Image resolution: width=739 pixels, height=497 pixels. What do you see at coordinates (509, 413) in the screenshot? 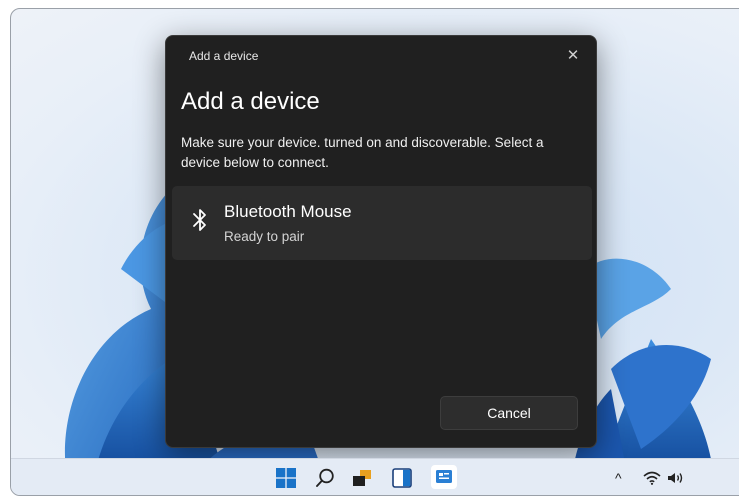
I see `cancel-button: Cancel` at bounding box center [509, 413].